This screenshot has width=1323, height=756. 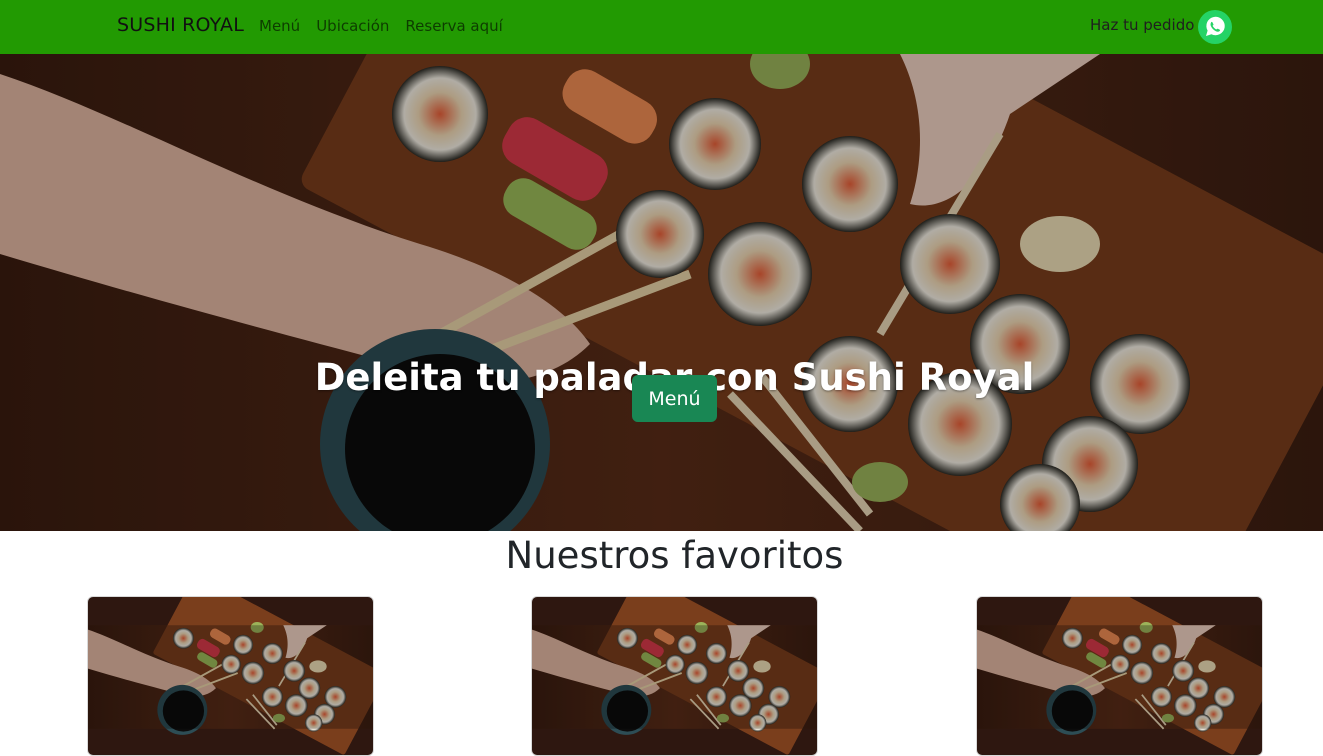 I want to click on order-link: Haz tu pedido, so click(x=1142, y=25).